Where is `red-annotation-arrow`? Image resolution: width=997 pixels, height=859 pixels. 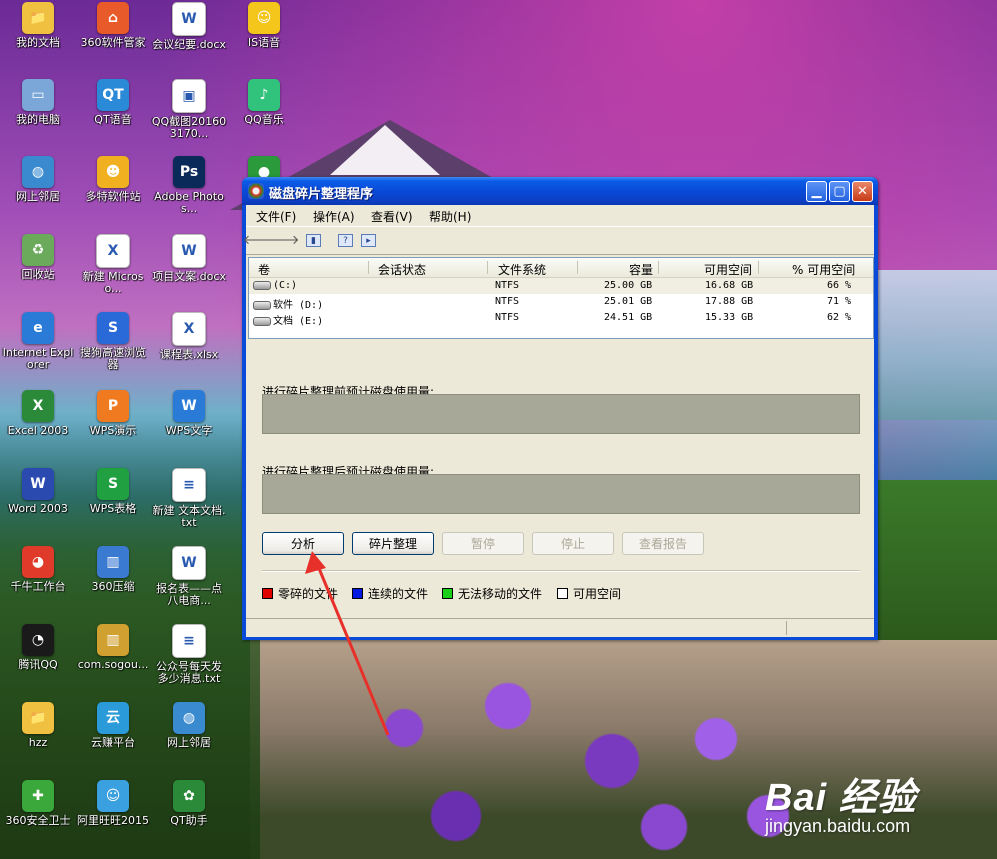
red-annotation-arrow is located at coordinates (347, 643).